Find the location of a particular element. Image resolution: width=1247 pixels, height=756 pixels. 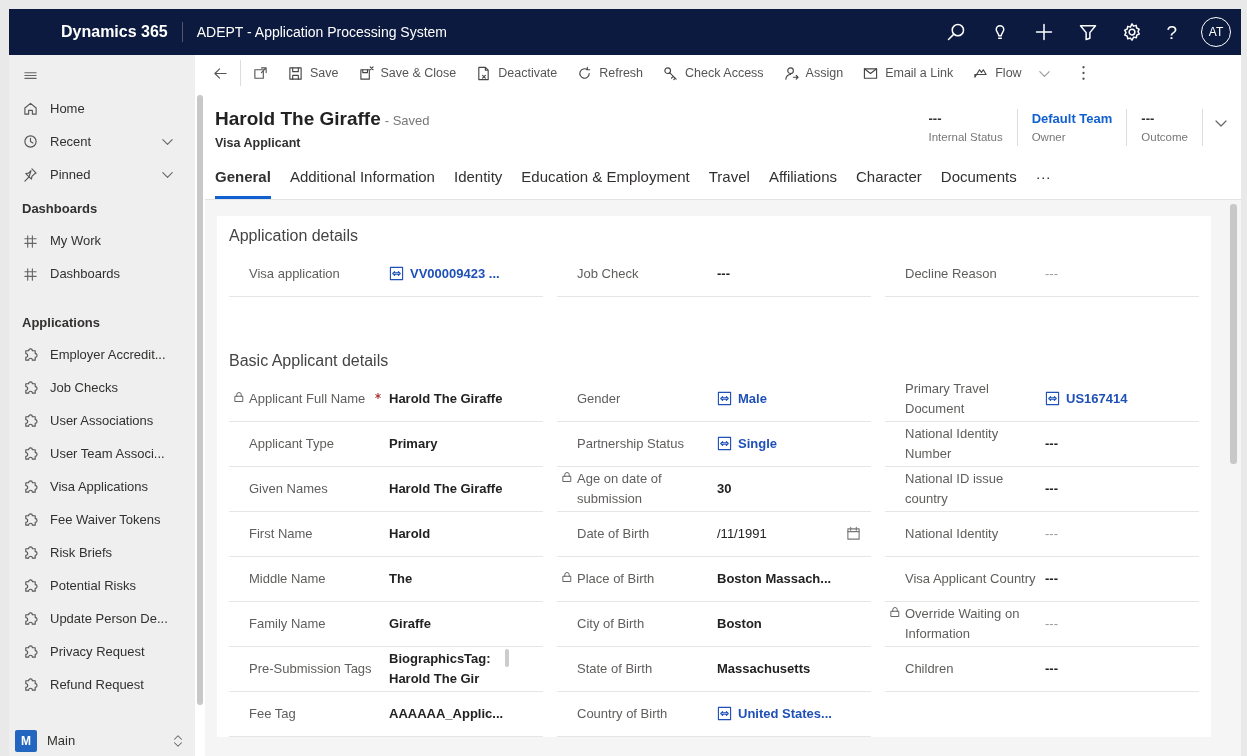

back-icon is located at coordinates (220, 73).